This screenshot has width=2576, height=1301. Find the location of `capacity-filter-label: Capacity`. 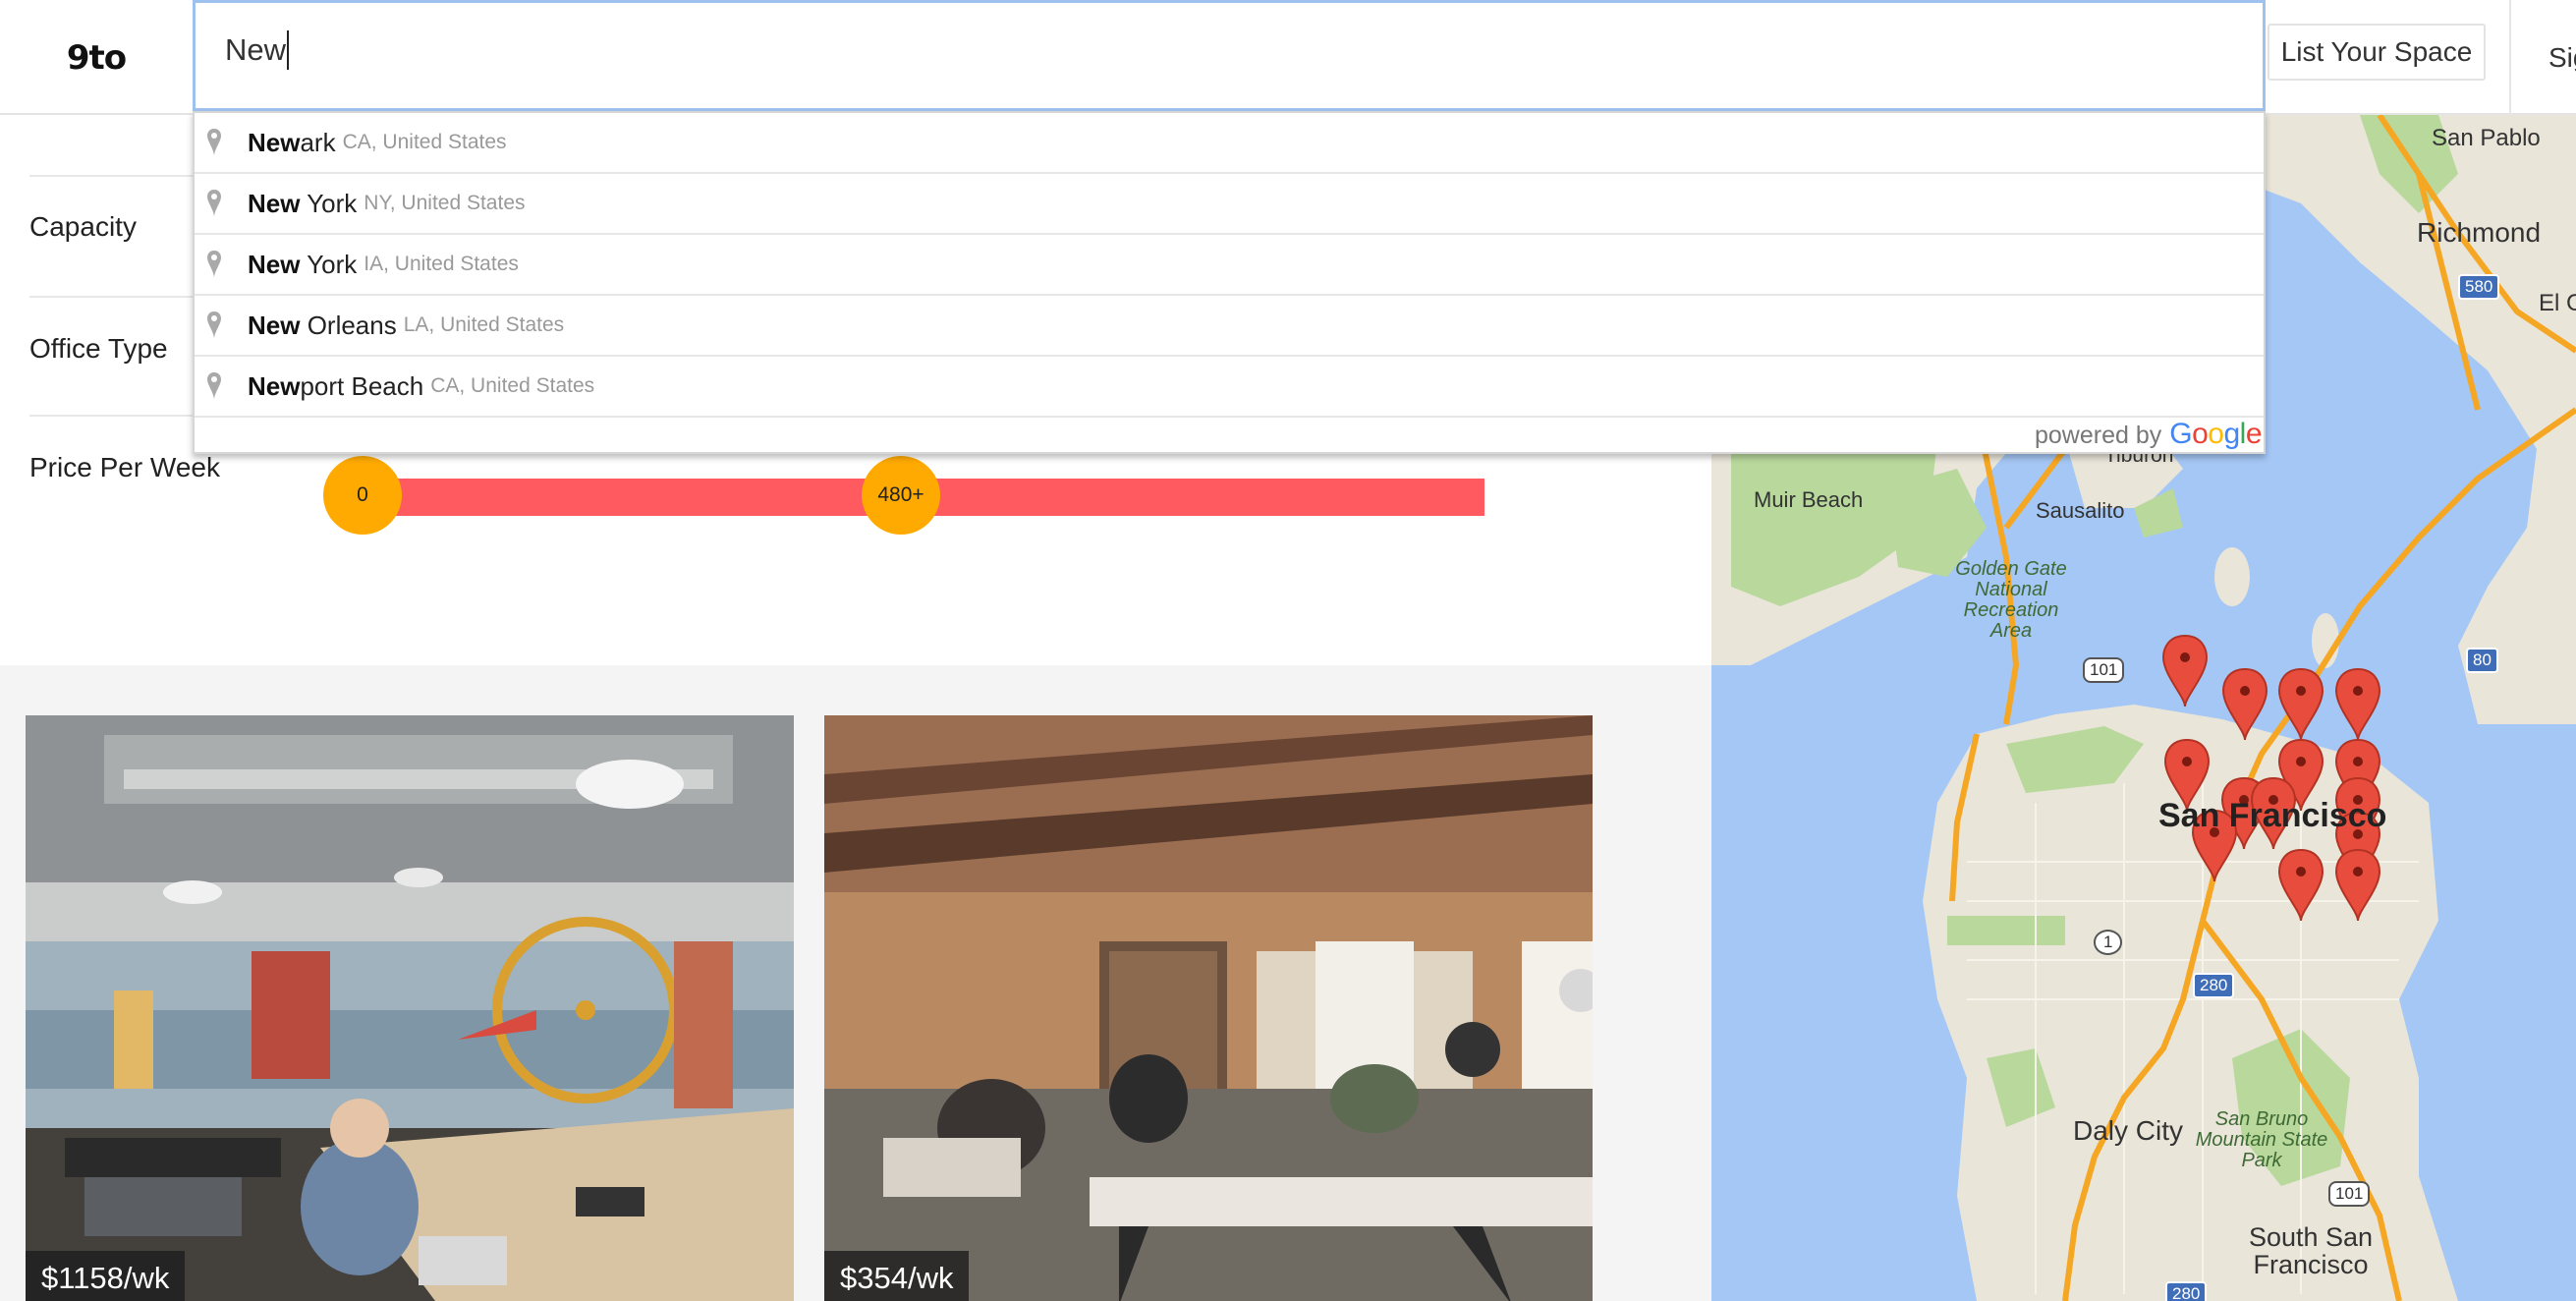

capacity-filter-label: Capacity is located at coordinates (83, 226).